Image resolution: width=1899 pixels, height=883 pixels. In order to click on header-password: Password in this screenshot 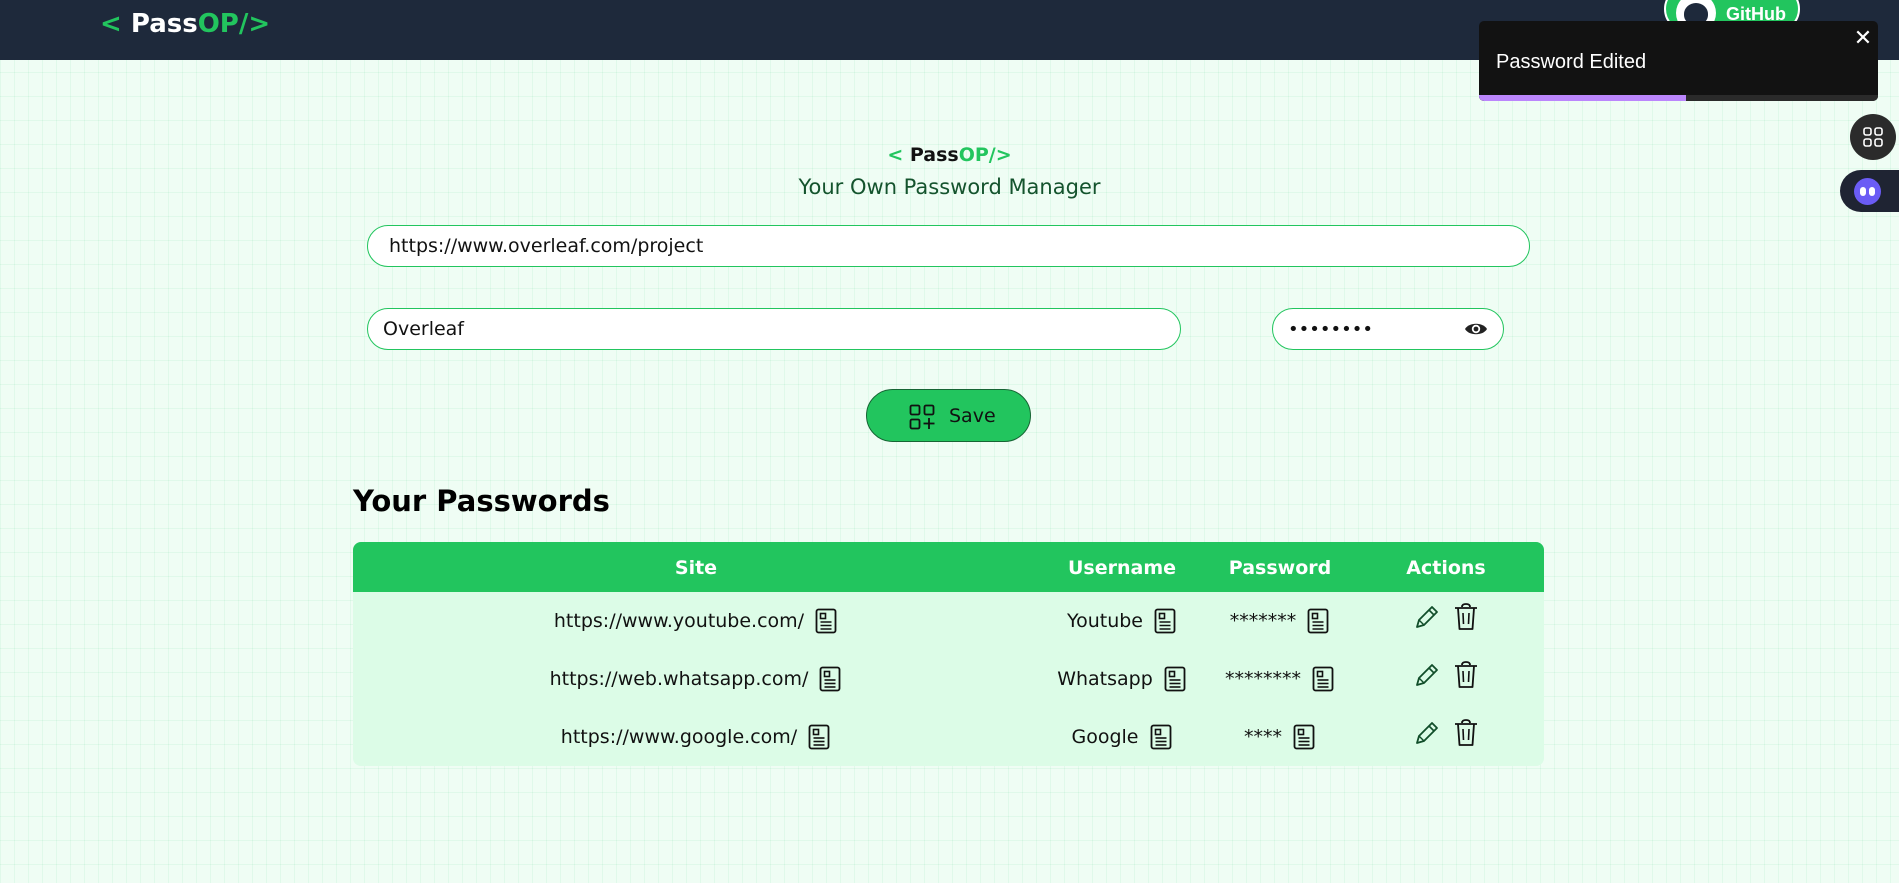, I will do `click(1280, 568)`.